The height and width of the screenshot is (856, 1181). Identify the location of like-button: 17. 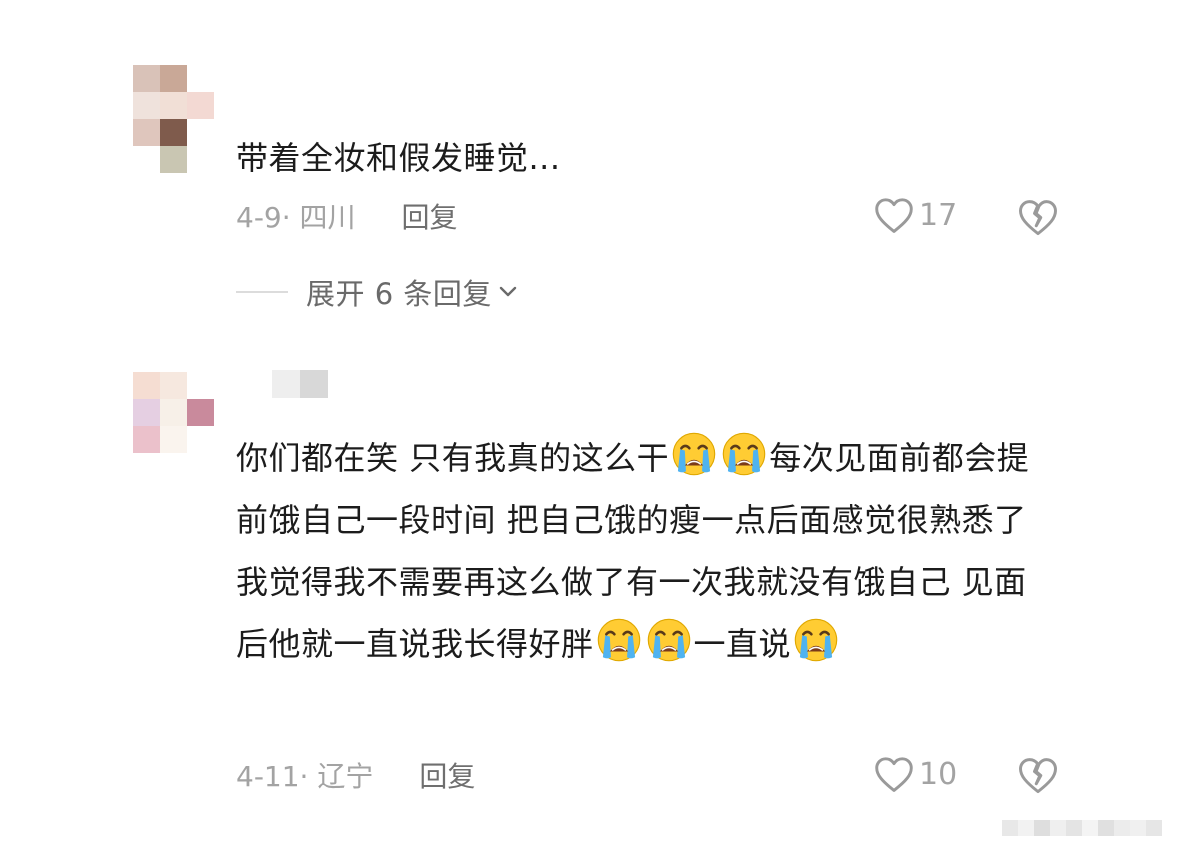
(915, 215).